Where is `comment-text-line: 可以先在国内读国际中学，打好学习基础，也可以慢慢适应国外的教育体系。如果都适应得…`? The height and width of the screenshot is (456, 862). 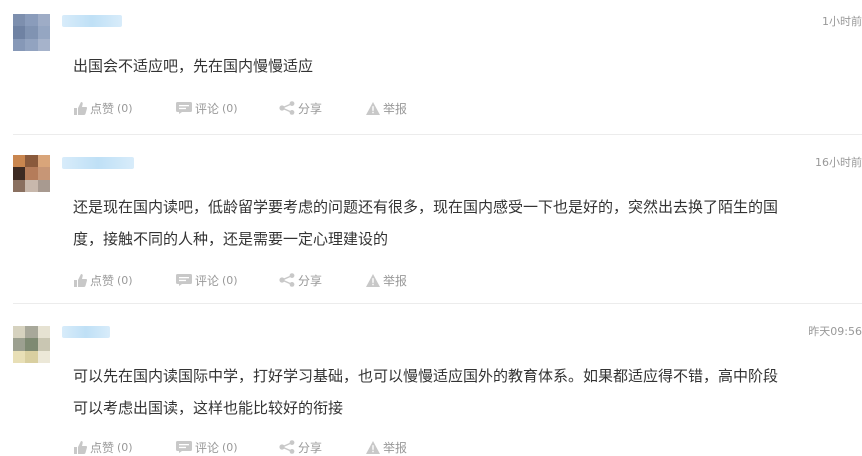
comment-text-line: 可以先在国内读国际中学，打好学习基础，也可以慢慢适应国外的教育体系。如果都适应得… is located at coordinates (426, 376).